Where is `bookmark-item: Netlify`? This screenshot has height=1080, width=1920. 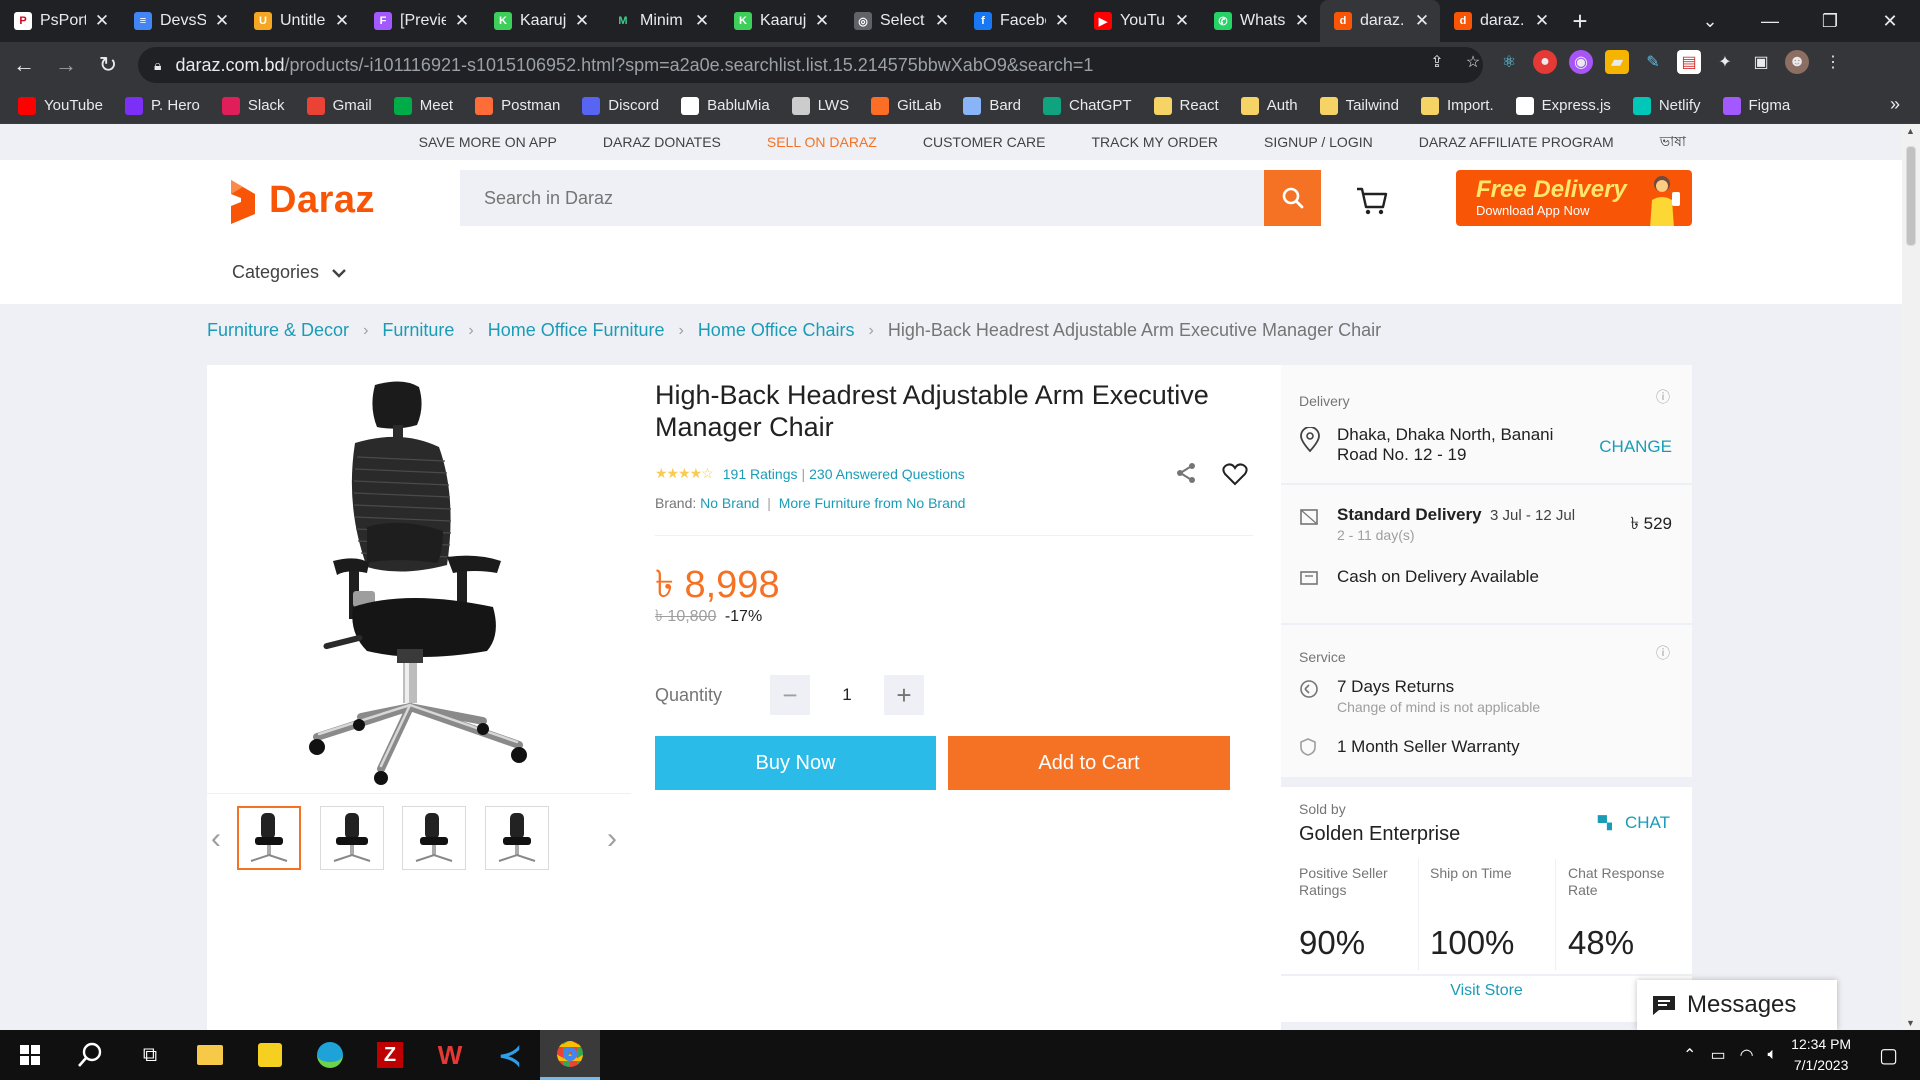
bookmark-item: Netlify is located at coordinates (1666, 105).